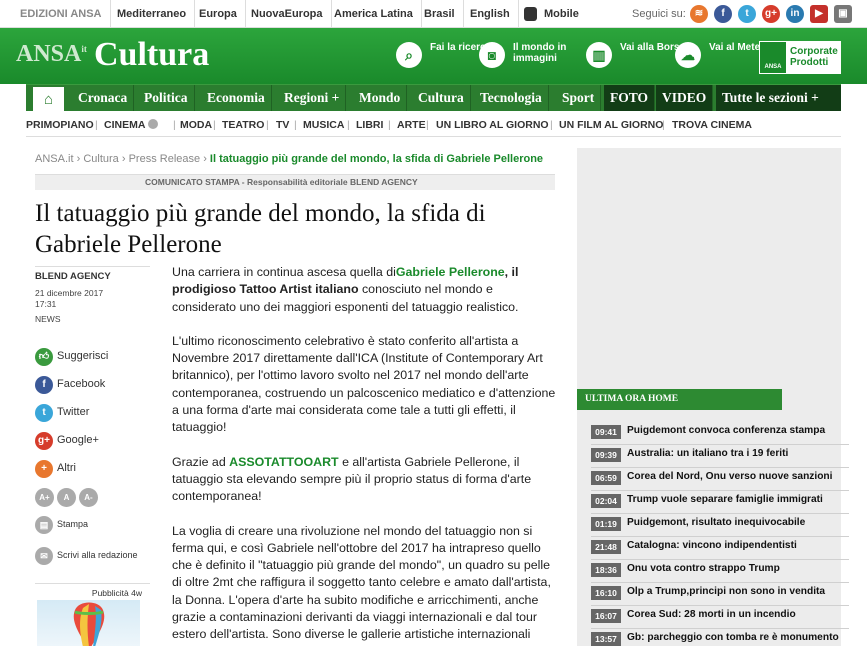 The height and width of the screenshot is (646, 867). What do you see at coordinates (44, 525) in the screenshot?
I see `print-icon: ▤` at bounding box center [44, 525].